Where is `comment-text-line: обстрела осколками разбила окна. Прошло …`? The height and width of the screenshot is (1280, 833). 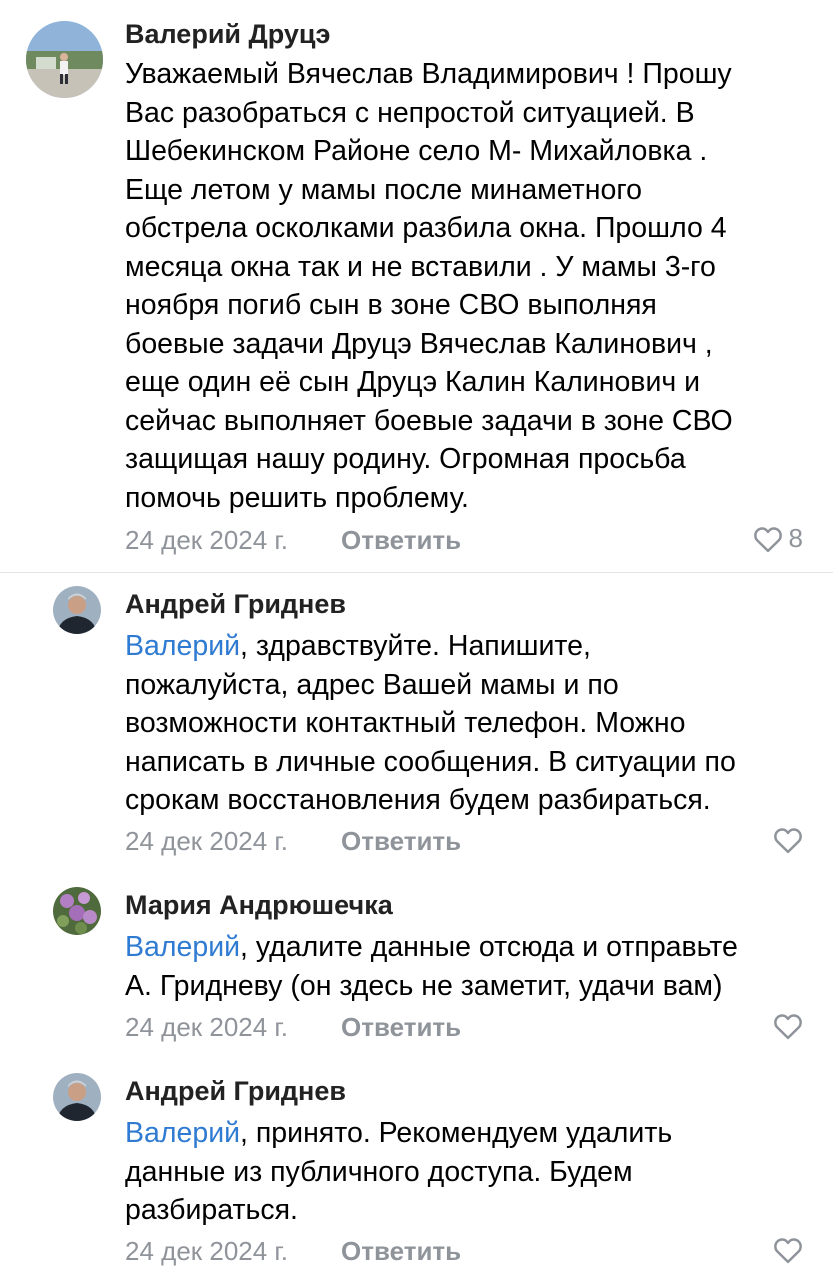 comment-text-line: обстрела осколками разбила окна. Прошло … is located at coordinates (426, 228).